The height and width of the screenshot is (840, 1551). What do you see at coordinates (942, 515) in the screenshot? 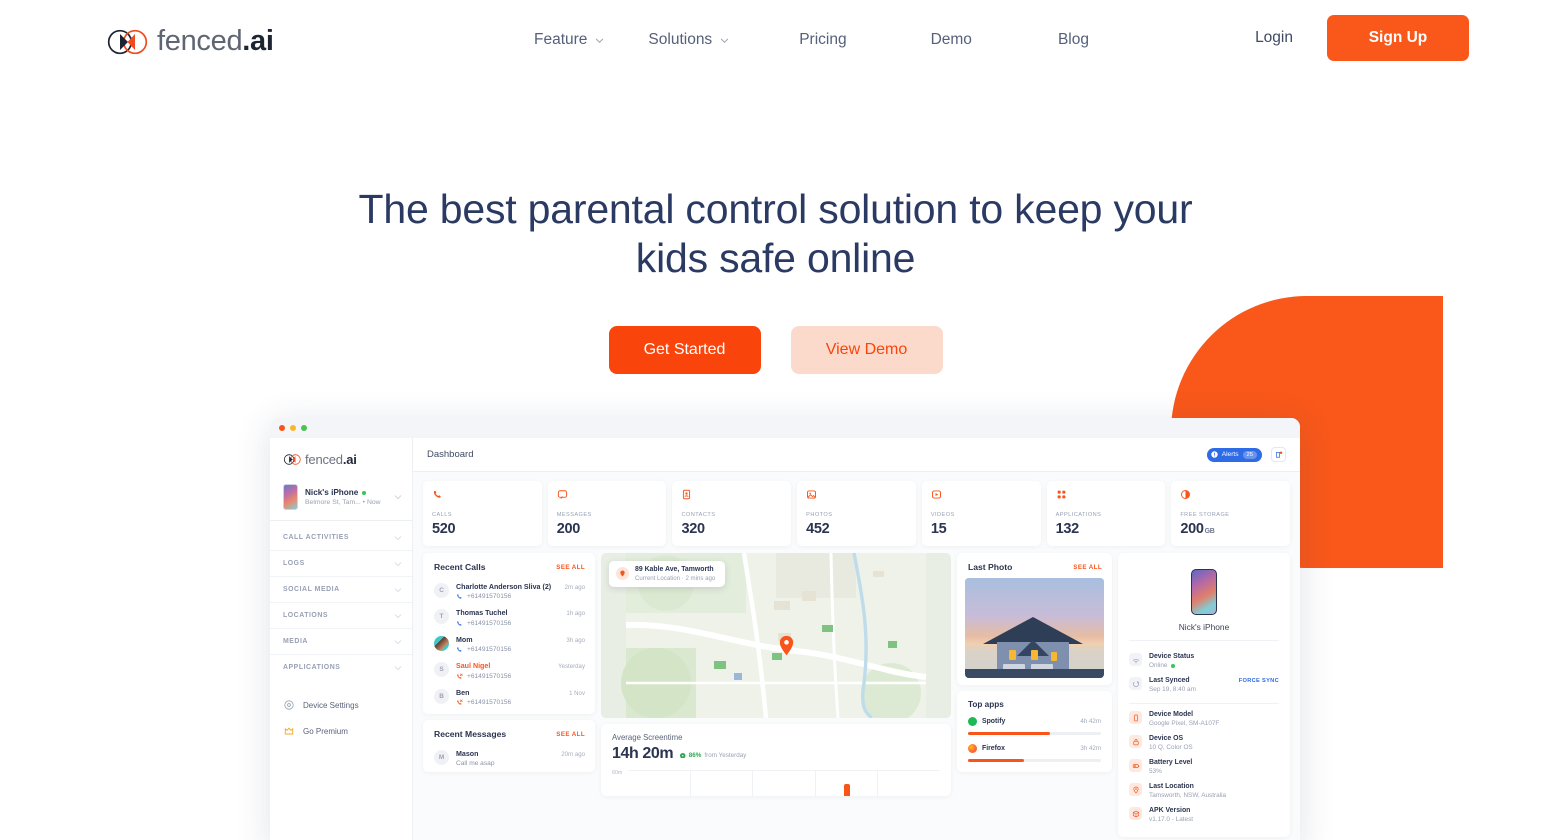
I see `stat-label-videos: VIDEOS` at bounding box center [942, 515].